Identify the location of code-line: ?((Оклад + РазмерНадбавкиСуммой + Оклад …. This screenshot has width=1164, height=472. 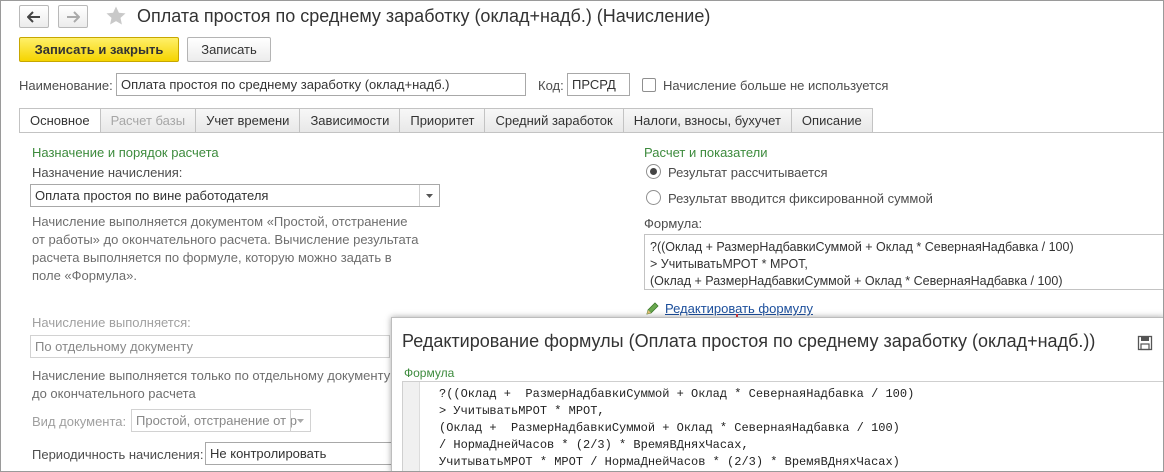
(677, 394).